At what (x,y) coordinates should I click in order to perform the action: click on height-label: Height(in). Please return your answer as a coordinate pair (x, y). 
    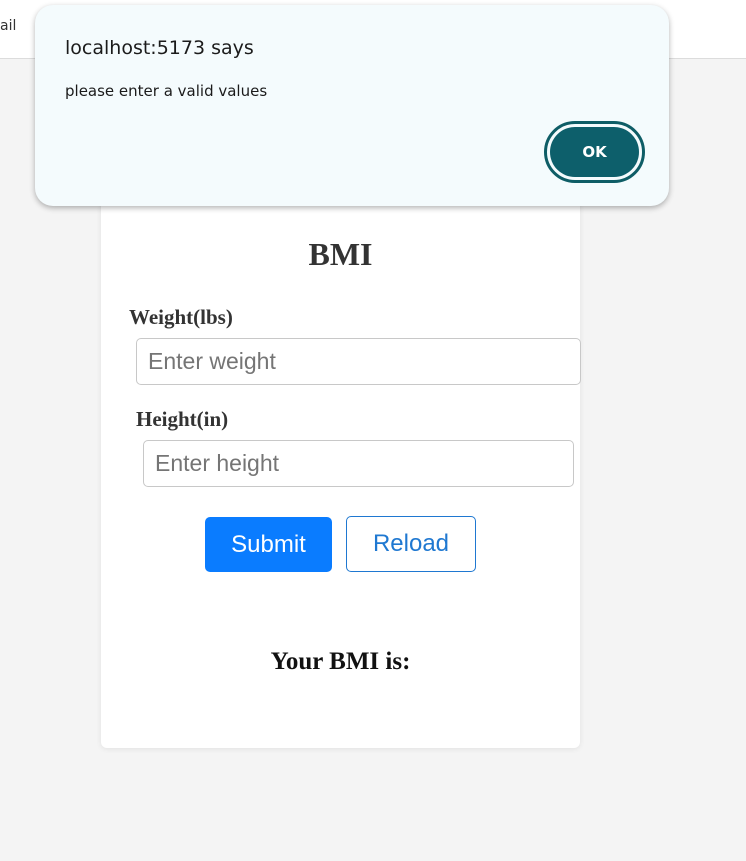
    Looking at the image, I should click on (182, 419).